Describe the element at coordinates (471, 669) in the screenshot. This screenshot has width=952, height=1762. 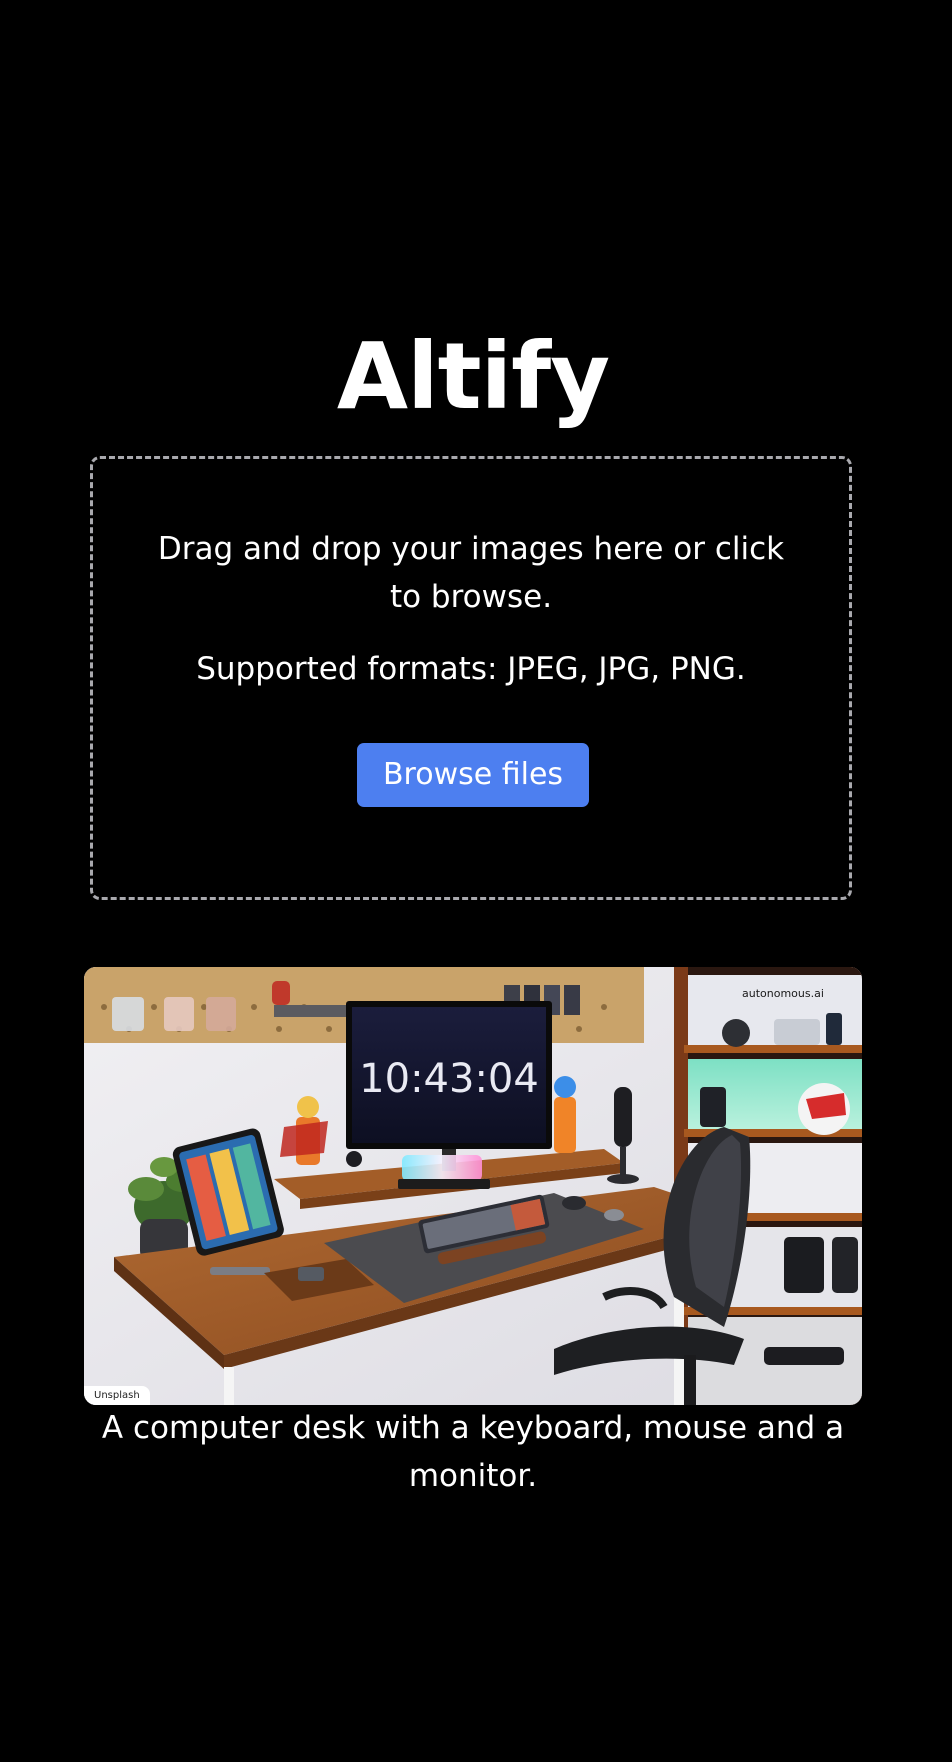
I see `supported-formats-text: Supported formats: JPEG, JPG, PNG.` at that location.